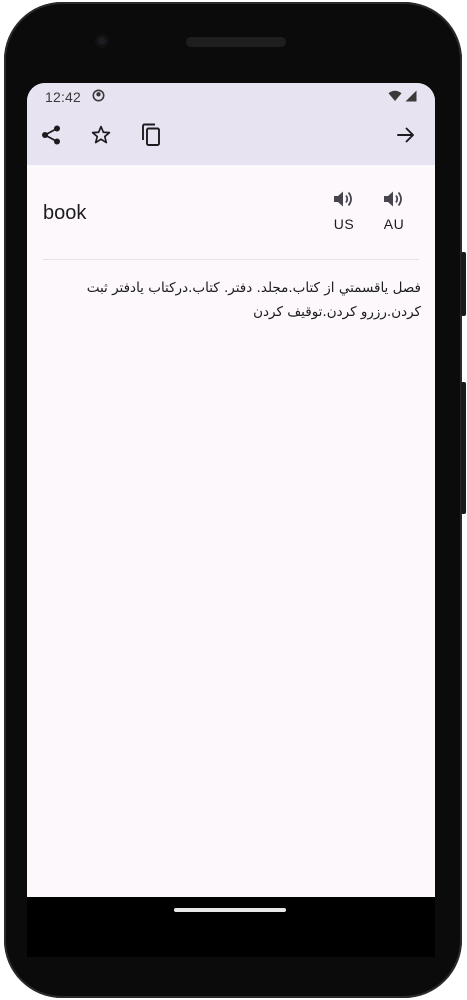  What do you see at coordinates (463, 448) in the screenshot?
I see `volume-button` at bounding box center [463, 448].